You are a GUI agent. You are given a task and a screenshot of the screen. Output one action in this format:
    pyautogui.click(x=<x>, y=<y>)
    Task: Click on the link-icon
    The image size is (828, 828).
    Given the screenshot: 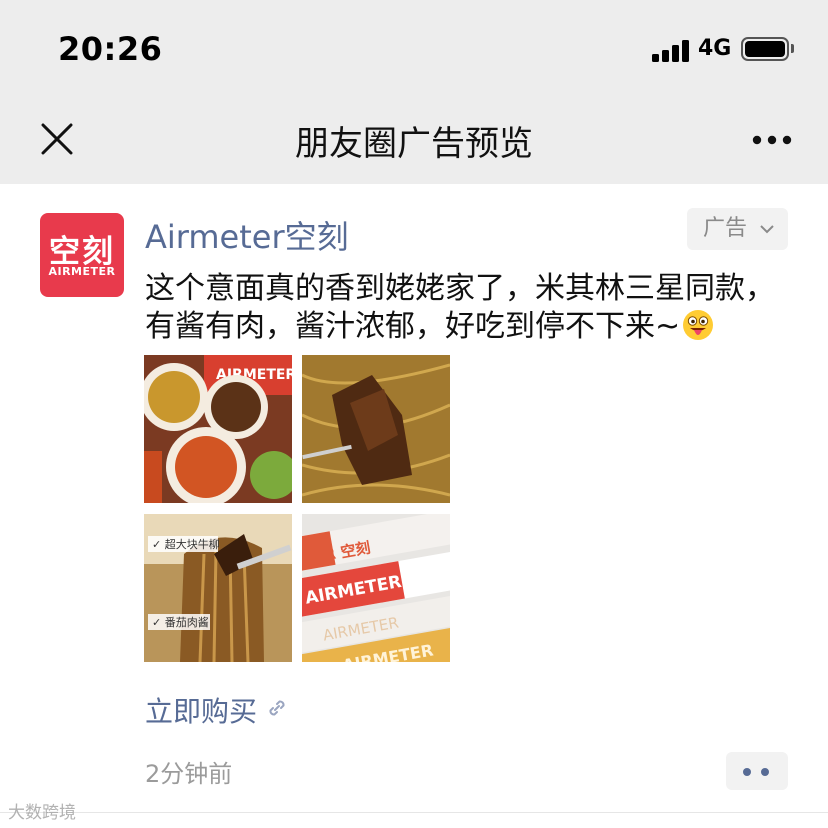 What is the action you would take?
    pyautogui.click(x=277, y=708)
    